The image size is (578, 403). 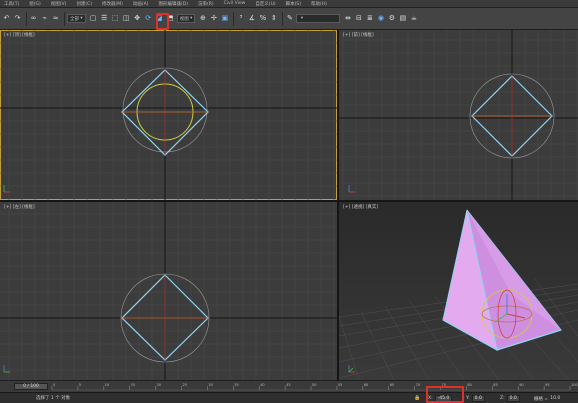 I want to click on timeline-tick-label: 55, so click(x=340, y=385).